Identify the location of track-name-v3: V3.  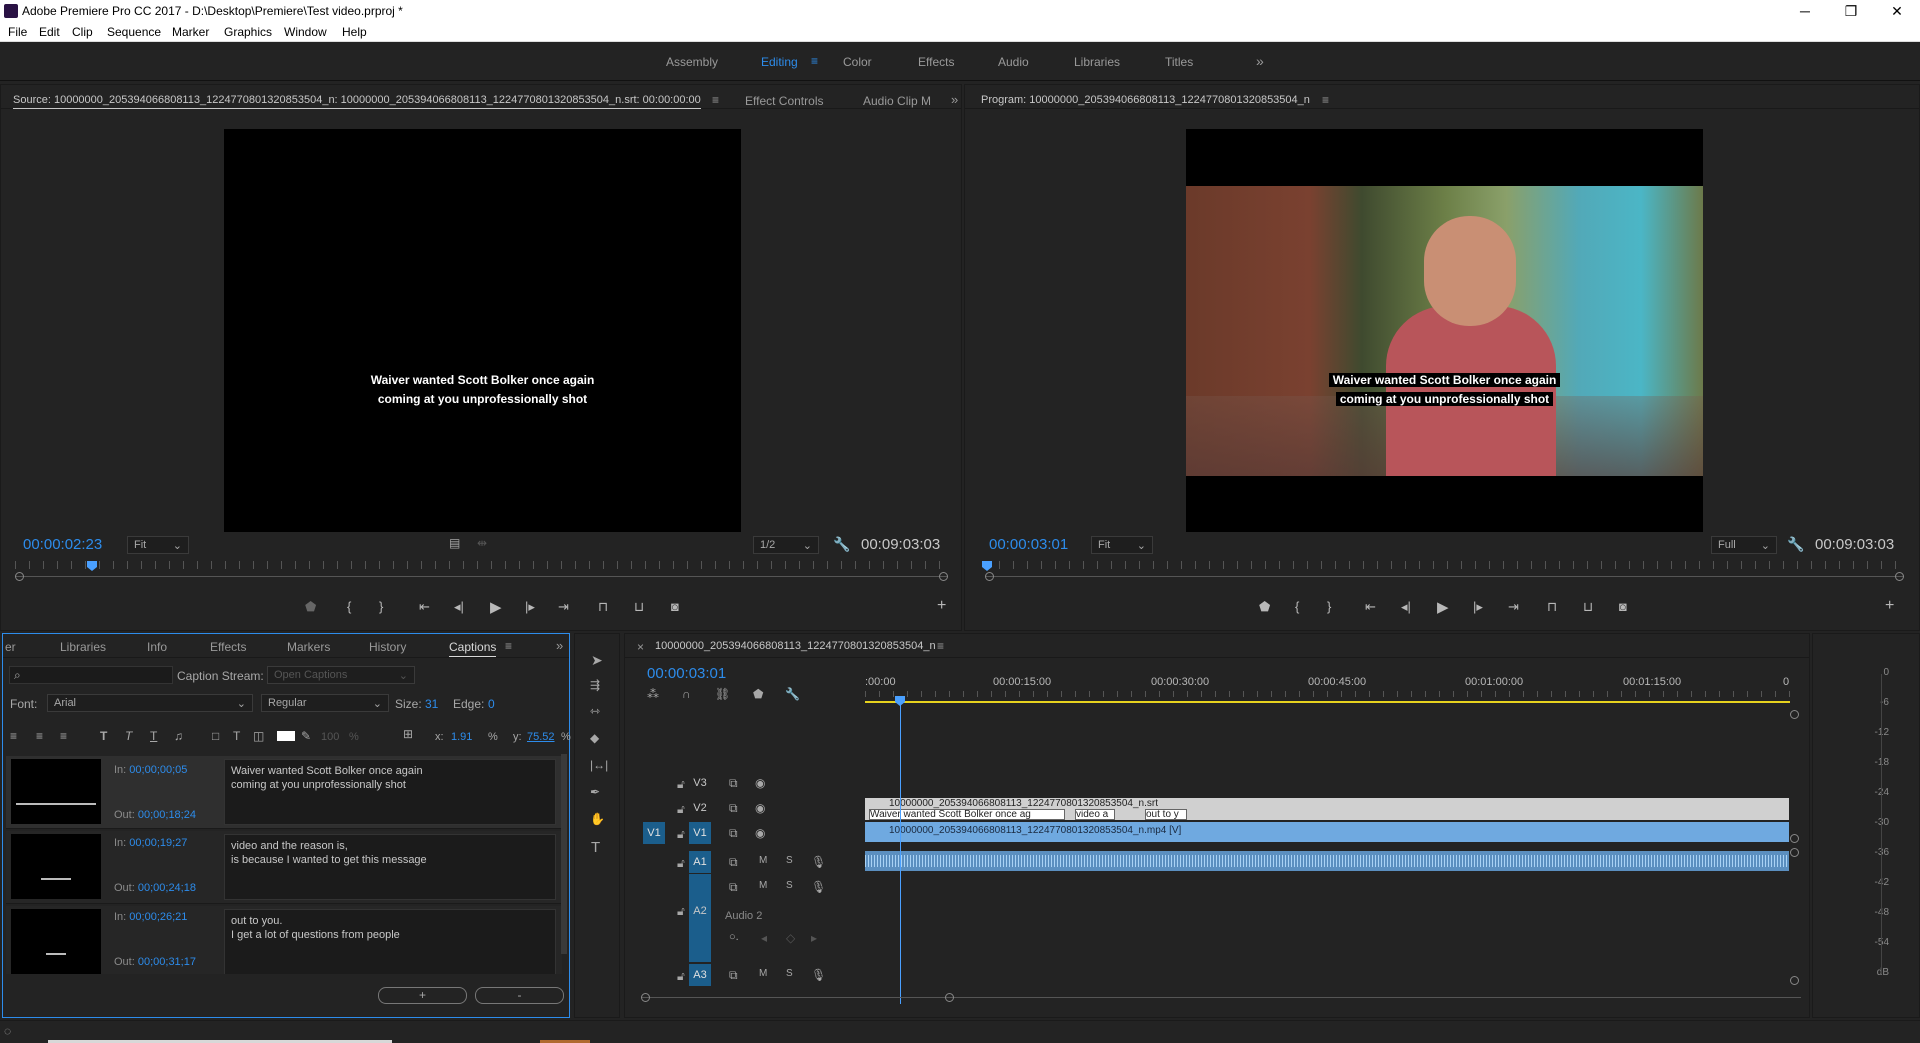
(700, 783).